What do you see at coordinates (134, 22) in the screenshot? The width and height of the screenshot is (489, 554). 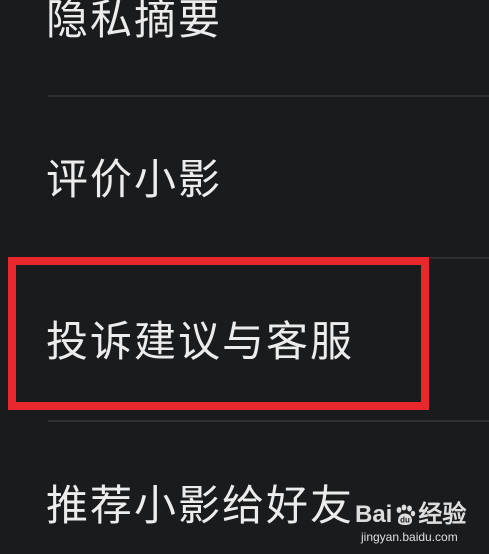 I see `menu-item-label: 隐私摘要` at bounding box center [134, 22].